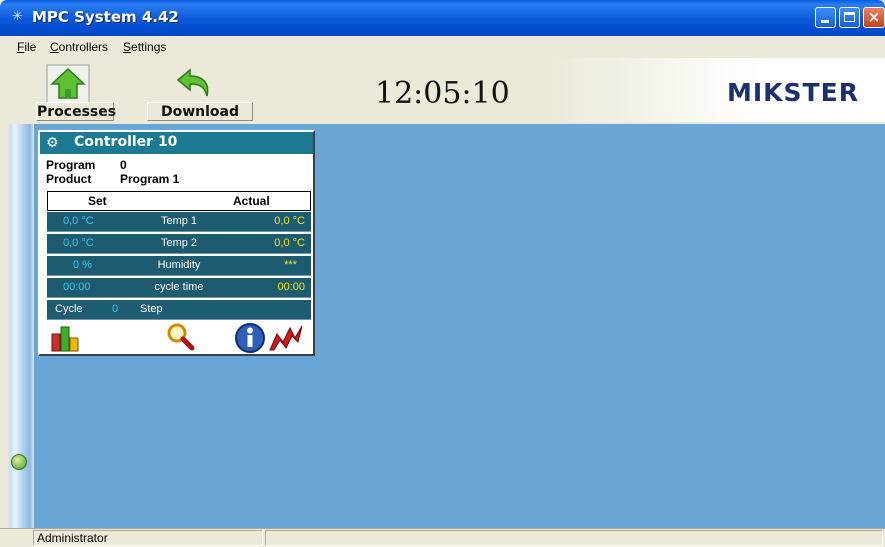 The width and height of the screenshot is (885, 547). Describe the element at coordinates (115, 309) in the screenshot. I see `cycle-value: 0` at that location.